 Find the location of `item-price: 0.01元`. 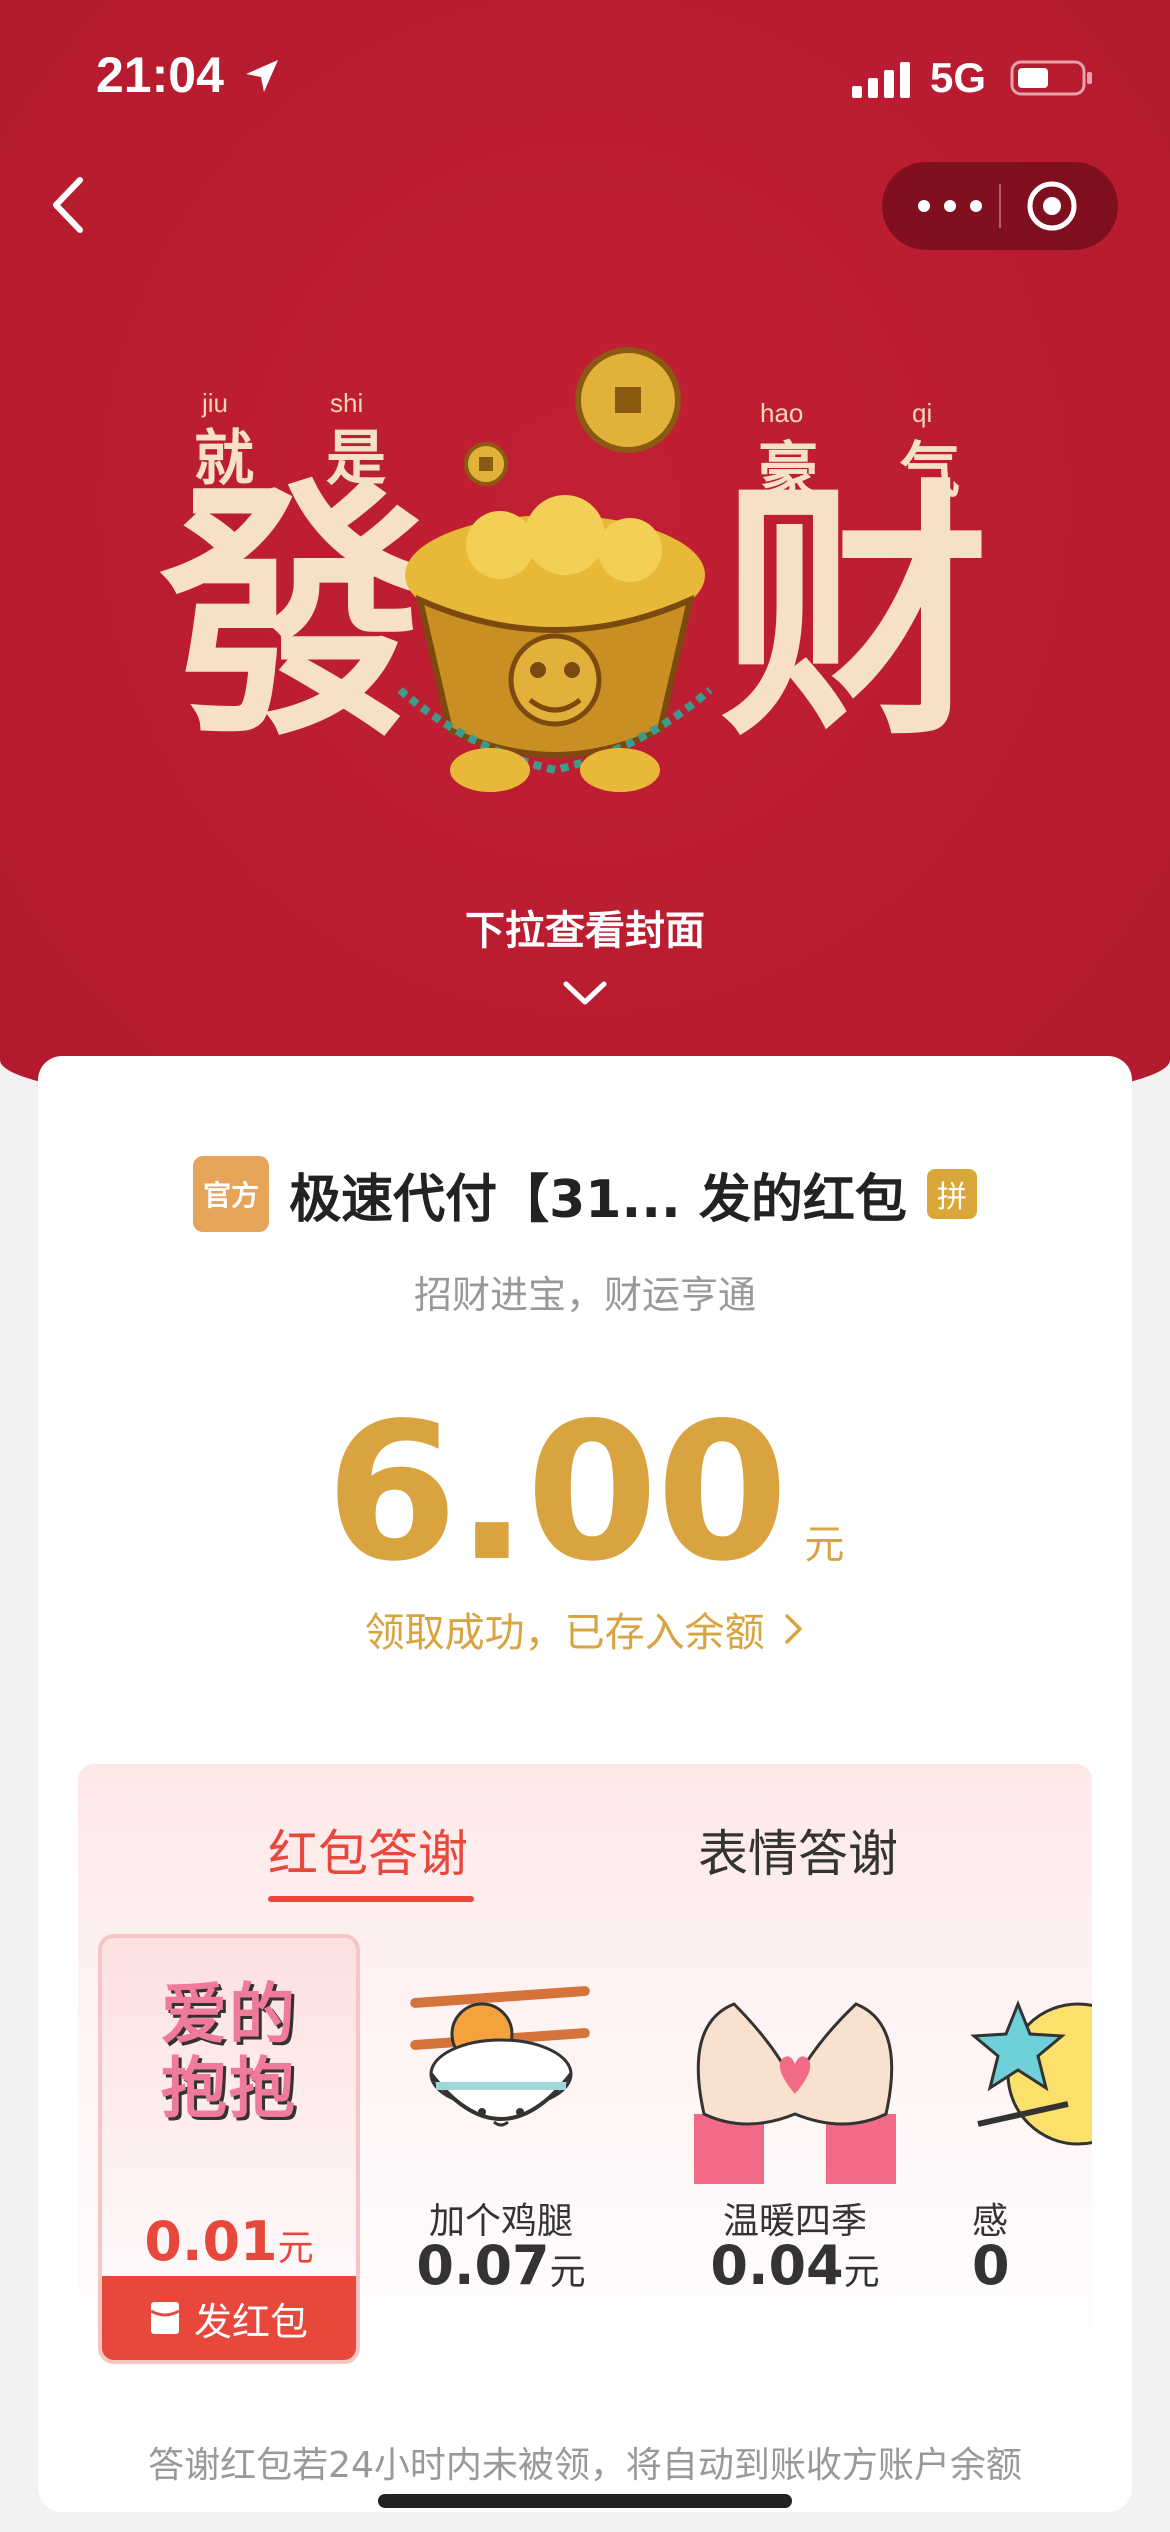

item-price: 0.01元 is located at coordinates (229, 2241).